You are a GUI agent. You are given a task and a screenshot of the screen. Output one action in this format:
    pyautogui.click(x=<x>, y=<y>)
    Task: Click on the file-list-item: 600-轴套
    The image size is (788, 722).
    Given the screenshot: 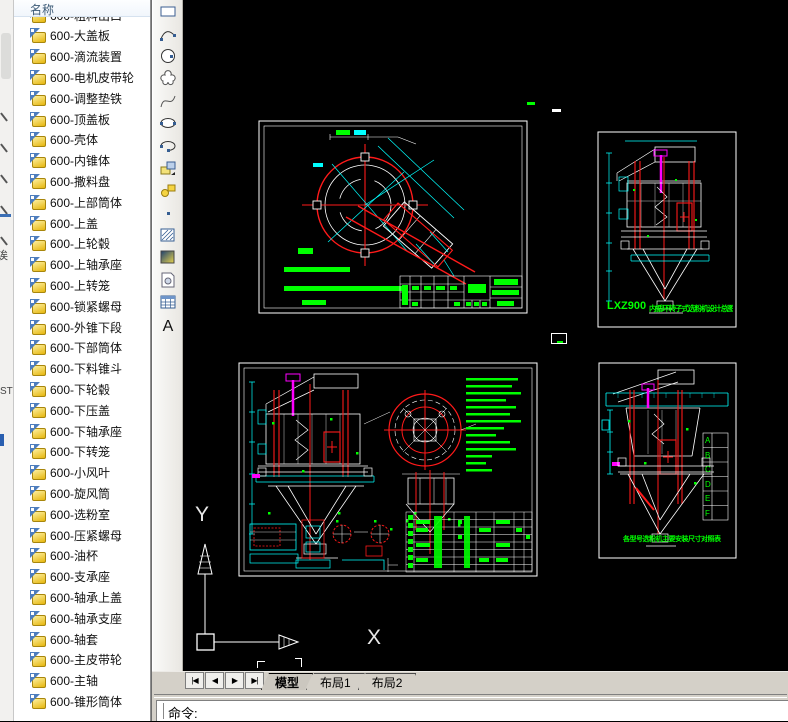 What is the action you would take?
    pyautogui.click(x=81, y=639)
    